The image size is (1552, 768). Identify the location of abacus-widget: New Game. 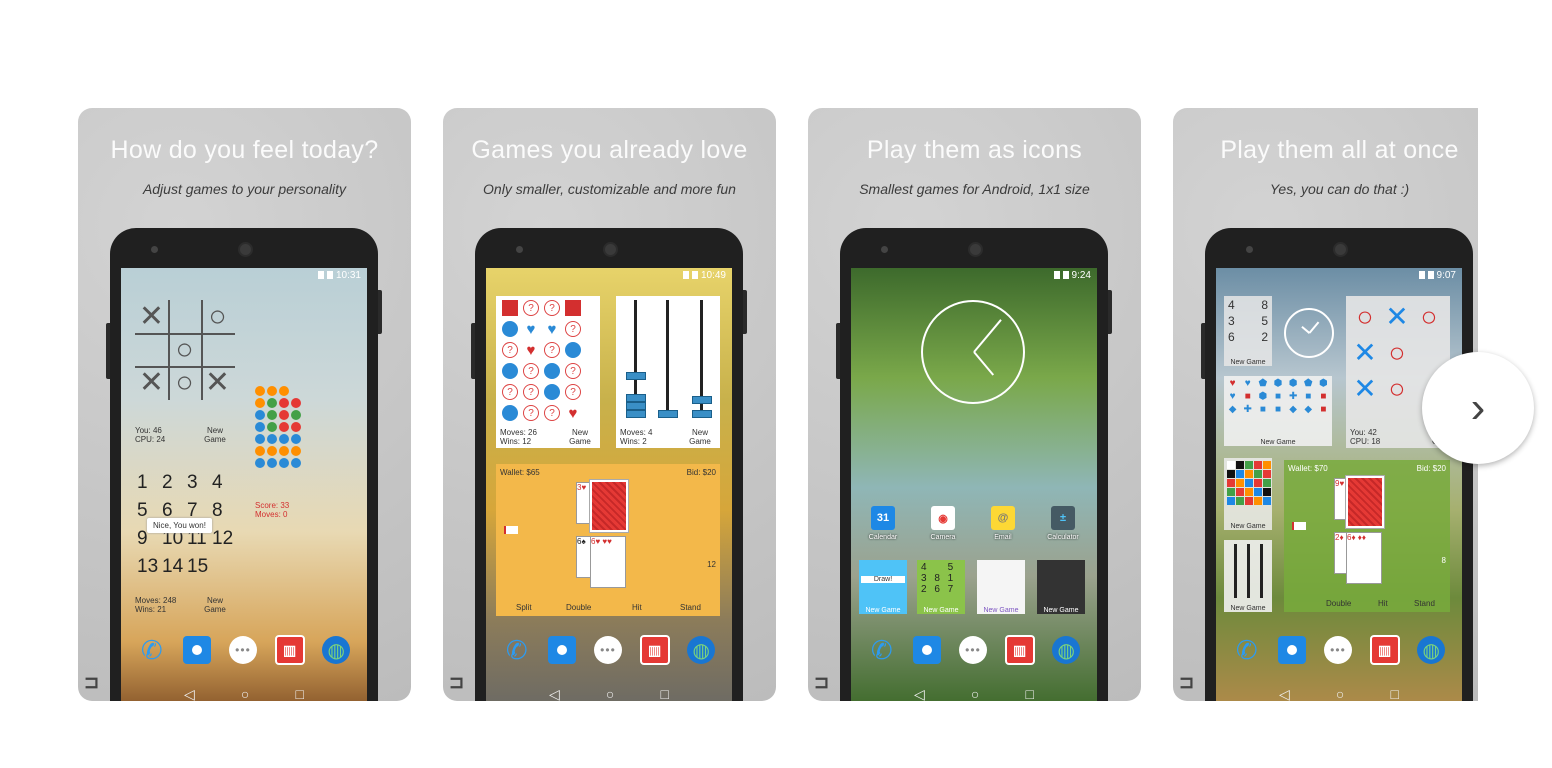
(1248, 576).